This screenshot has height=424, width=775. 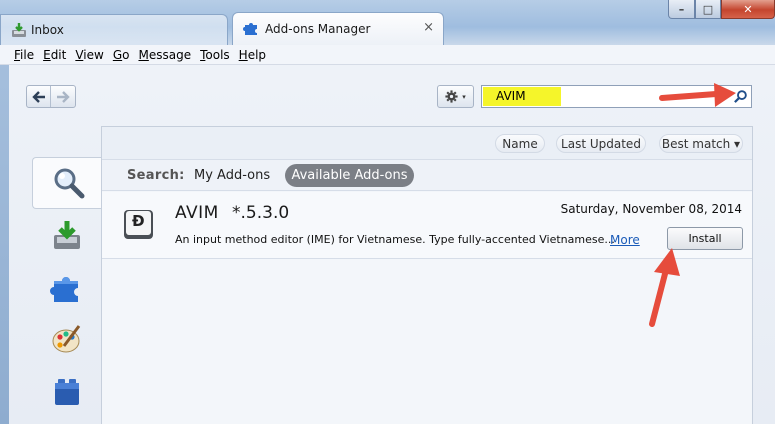 I want to click on forward-arrow-icon, so click(x=63, y=96).